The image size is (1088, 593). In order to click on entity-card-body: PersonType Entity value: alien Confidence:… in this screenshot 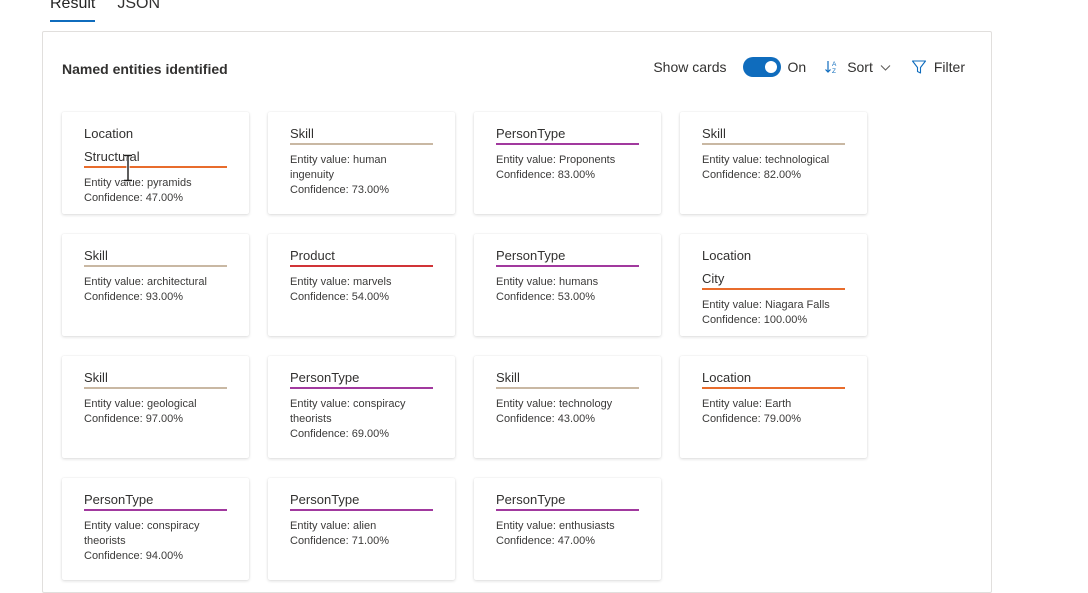, I will do `click(361, 513)`.